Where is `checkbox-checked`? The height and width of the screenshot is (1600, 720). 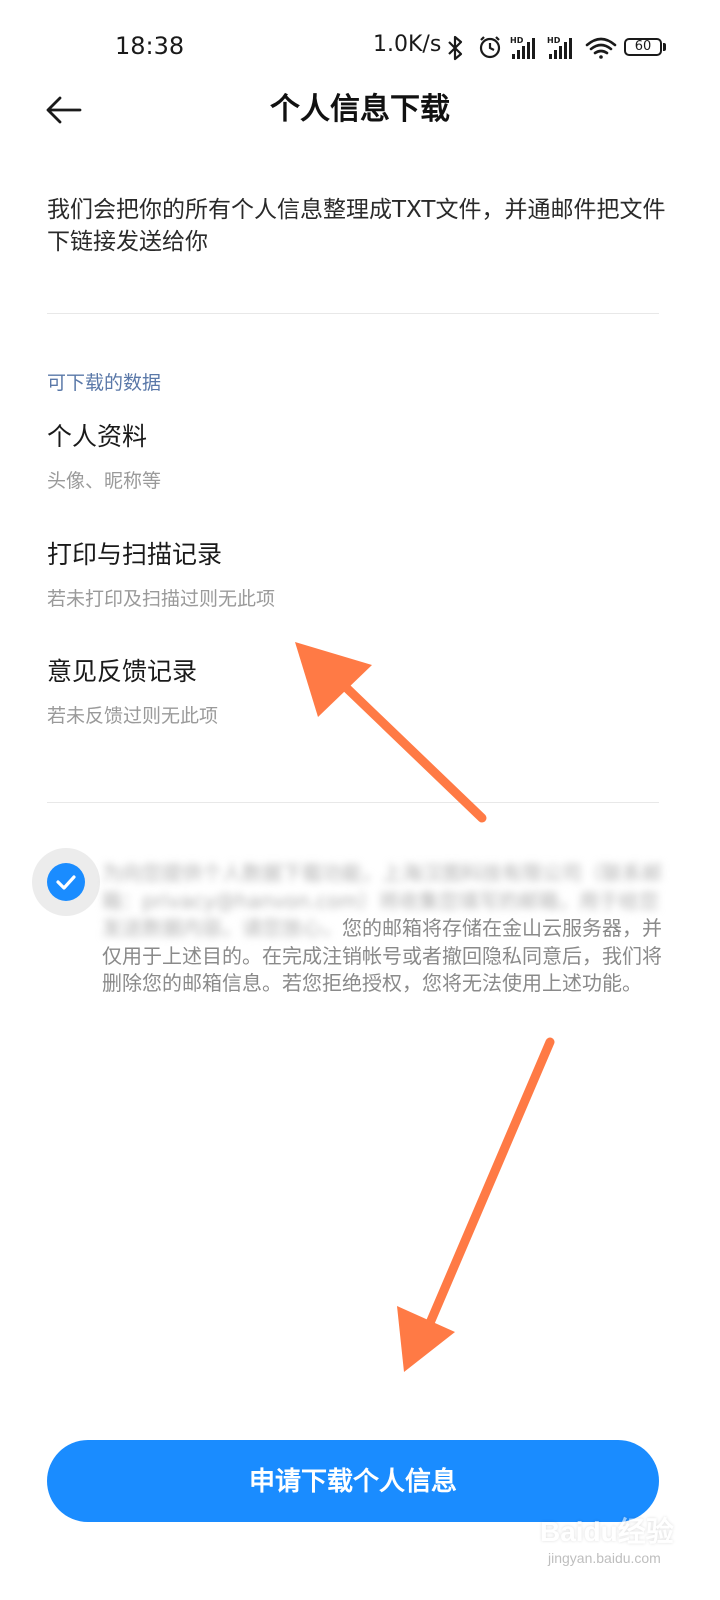 checkbox-checked is located at coordinates (66, 882).